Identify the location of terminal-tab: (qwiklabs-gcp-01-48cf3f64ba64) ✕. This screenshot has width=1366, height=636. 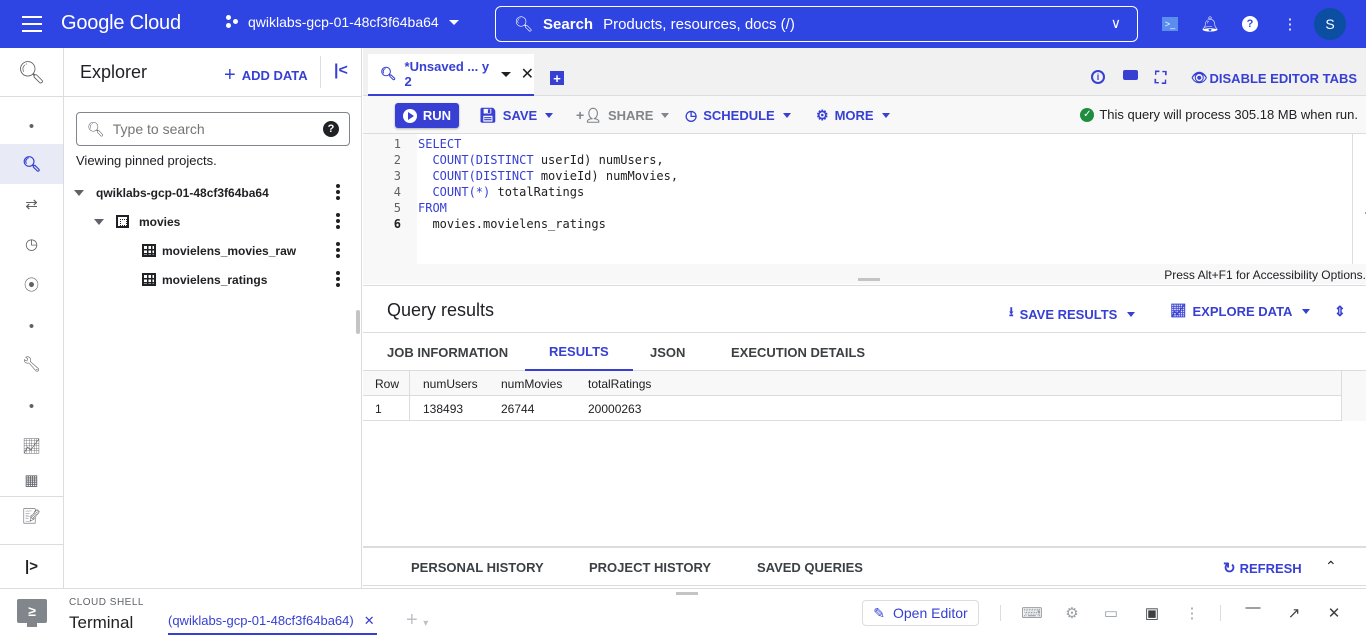
(272, 624).